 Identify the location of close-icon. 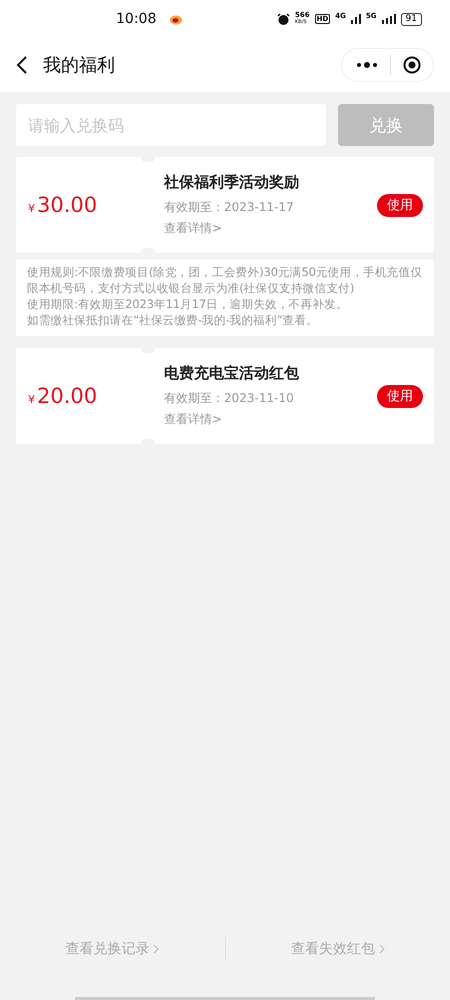
(412, 65).